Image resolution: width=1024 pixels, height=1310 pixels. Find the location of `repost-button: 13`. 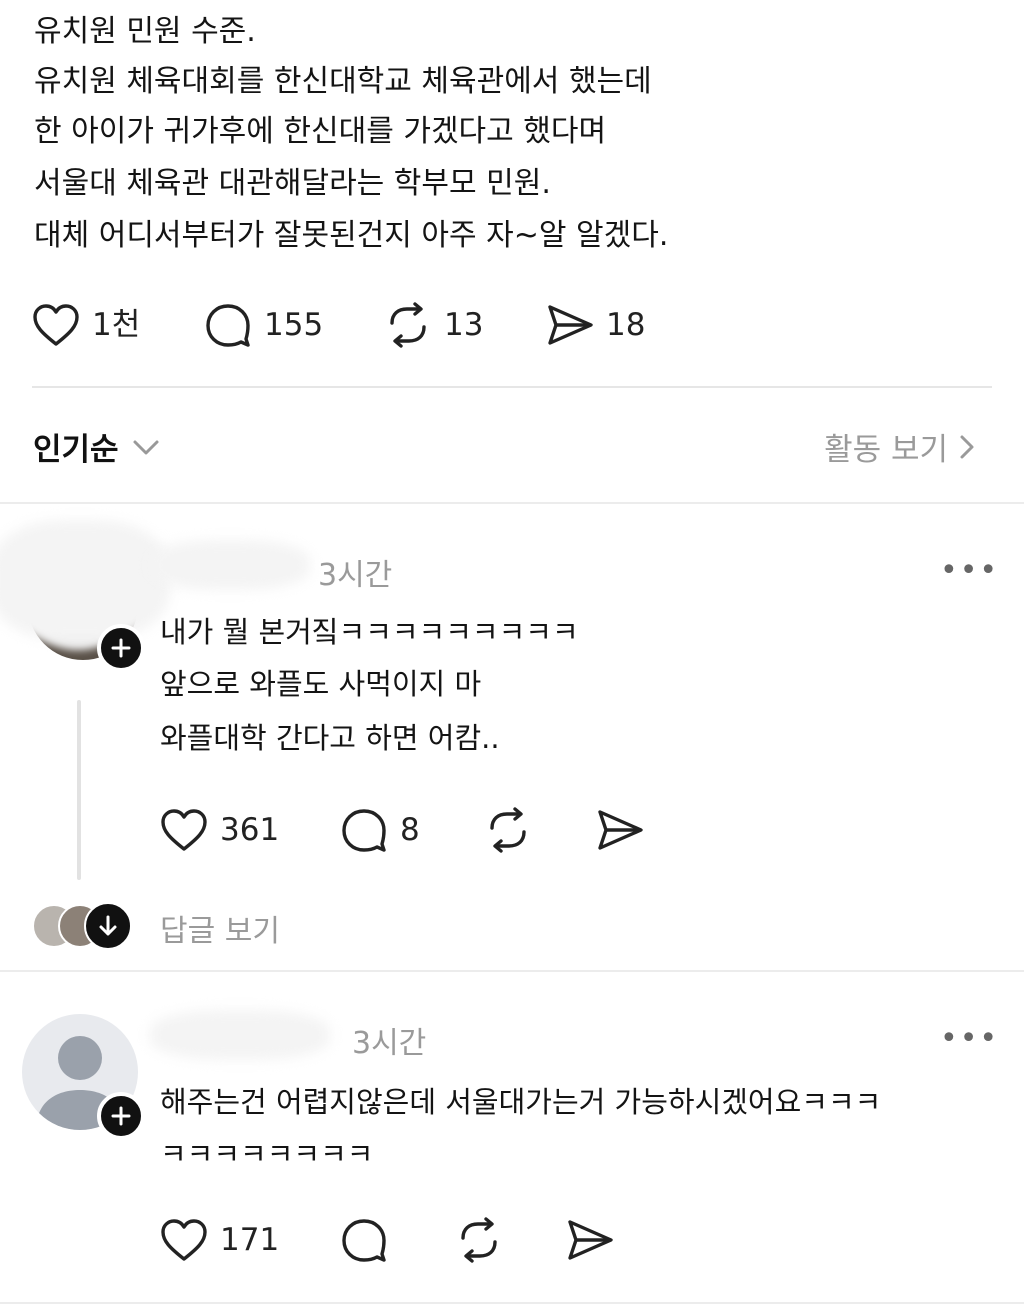

repost-button: 13 is located at coordinates (433, 325).